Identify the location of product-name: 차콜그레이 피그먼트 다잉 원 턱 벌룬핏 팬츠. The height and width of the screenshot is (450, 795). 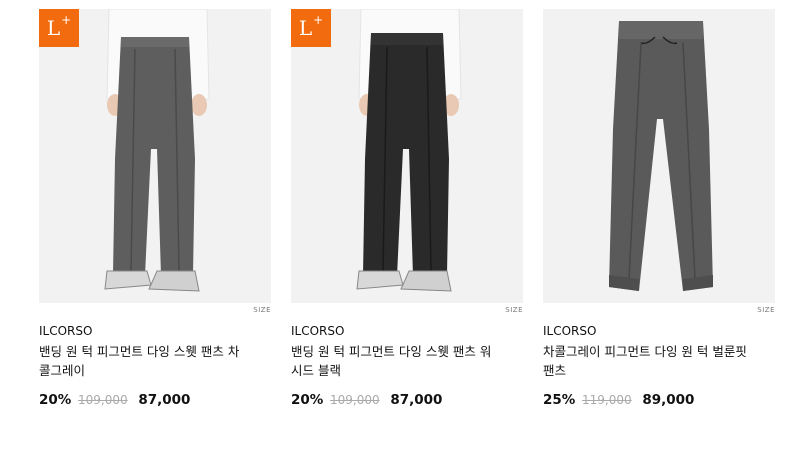
(645, 361).